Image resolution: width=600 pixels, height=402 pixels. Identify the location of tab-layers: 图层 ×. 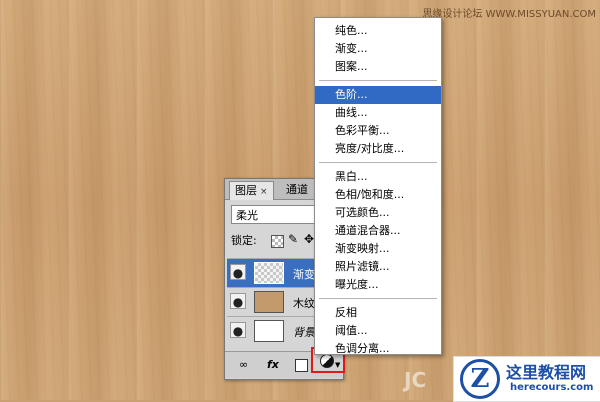
(251, 190).